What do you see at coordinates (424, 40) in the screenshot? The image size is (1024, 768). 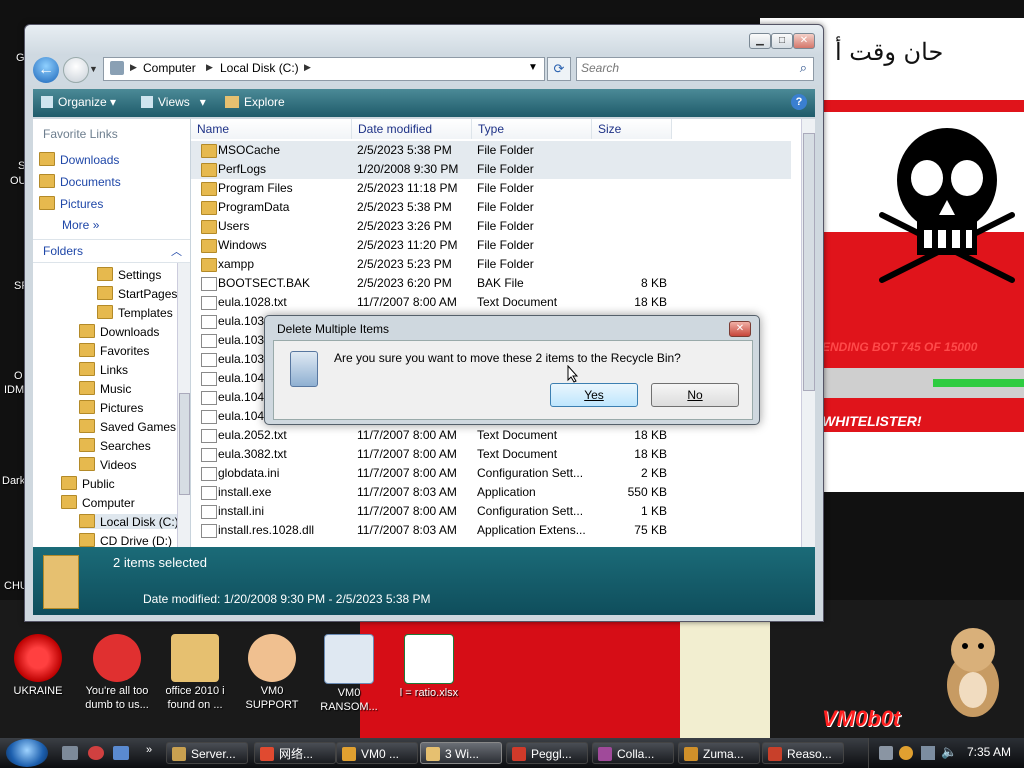 I see `title-bar: ▁ □ ✕` at bounding box center [424, 40].